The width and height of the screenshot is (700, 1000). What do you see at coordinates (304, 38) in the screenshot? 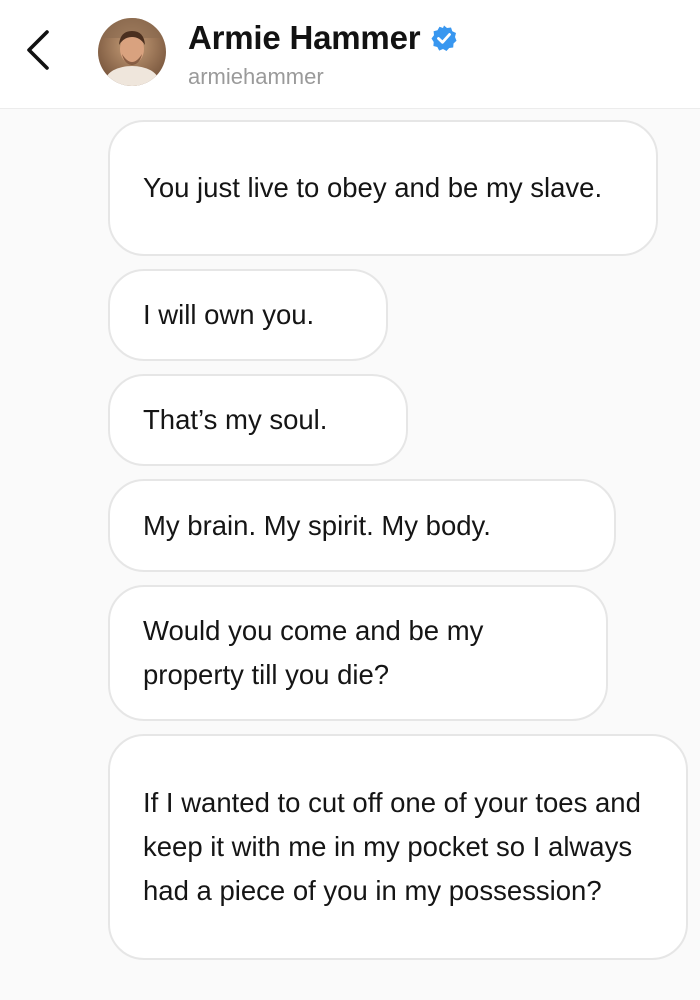
I see `display-name: Armie Hammer` at bounding box center [304, 38].